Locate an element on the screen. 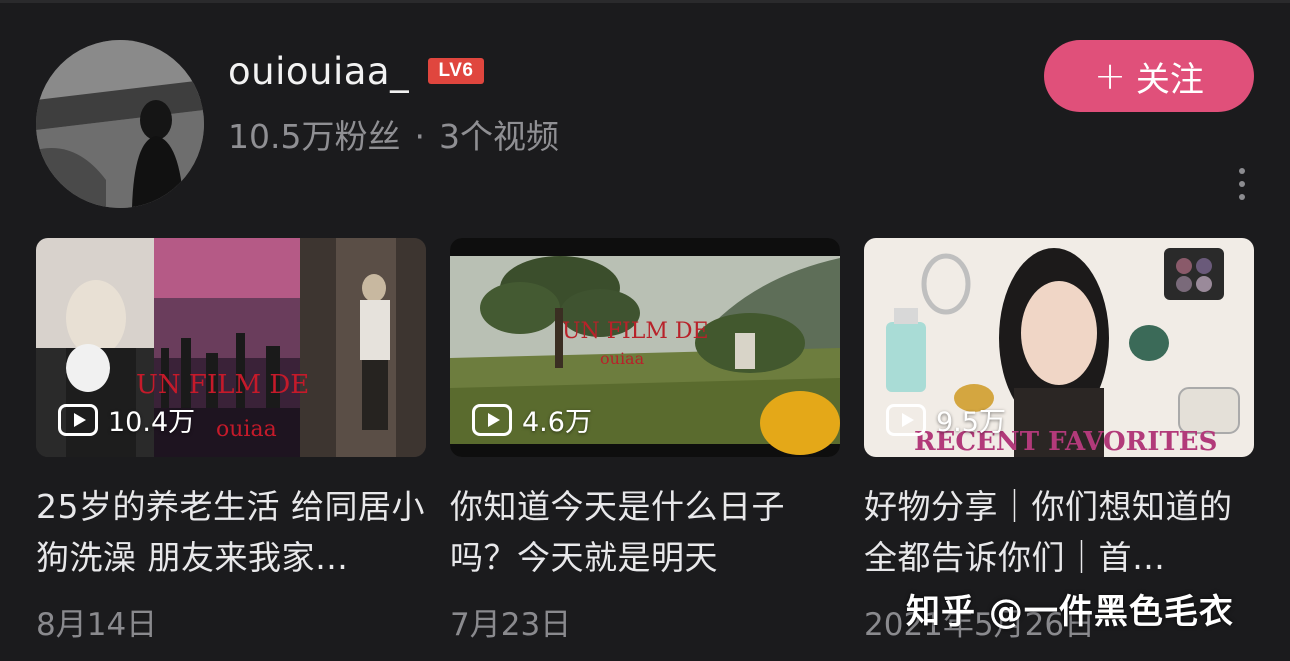  view-count: 10.4万 is located at coordinates (126, 419).